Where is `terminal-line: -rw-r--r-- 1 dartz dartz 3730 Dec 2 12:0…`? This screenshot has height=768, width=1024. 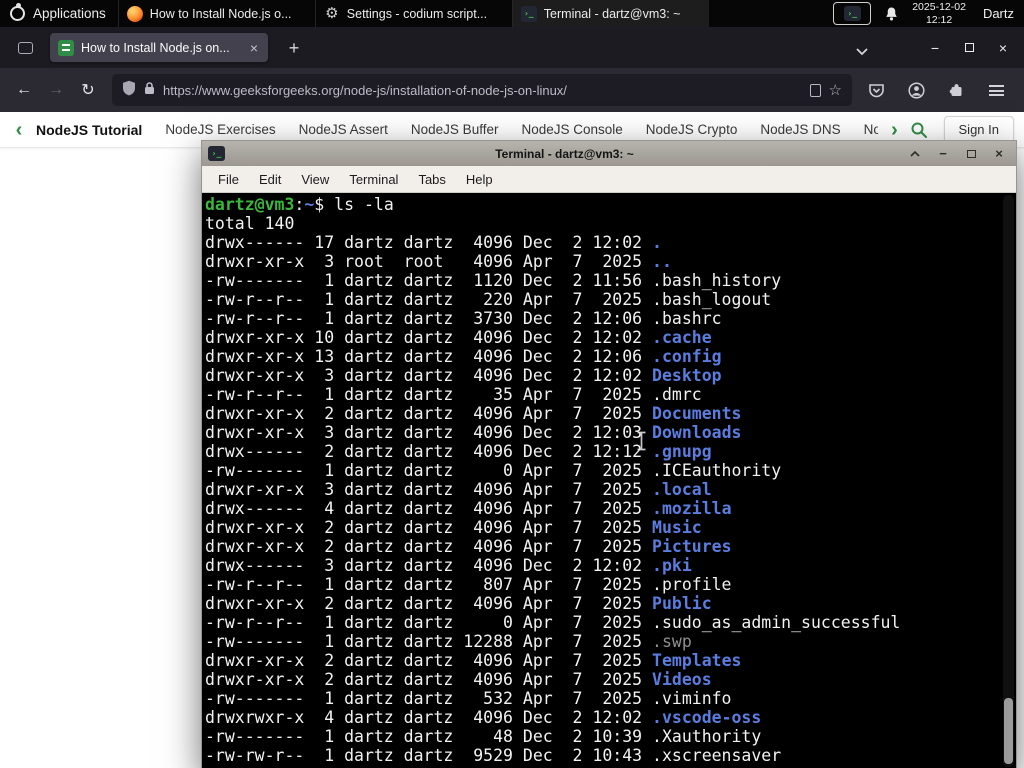
terminal-line: -rw-r--r-- 1 dartz dartz 3730 Dec 2 12:0… is located at coordinates (463, 318).